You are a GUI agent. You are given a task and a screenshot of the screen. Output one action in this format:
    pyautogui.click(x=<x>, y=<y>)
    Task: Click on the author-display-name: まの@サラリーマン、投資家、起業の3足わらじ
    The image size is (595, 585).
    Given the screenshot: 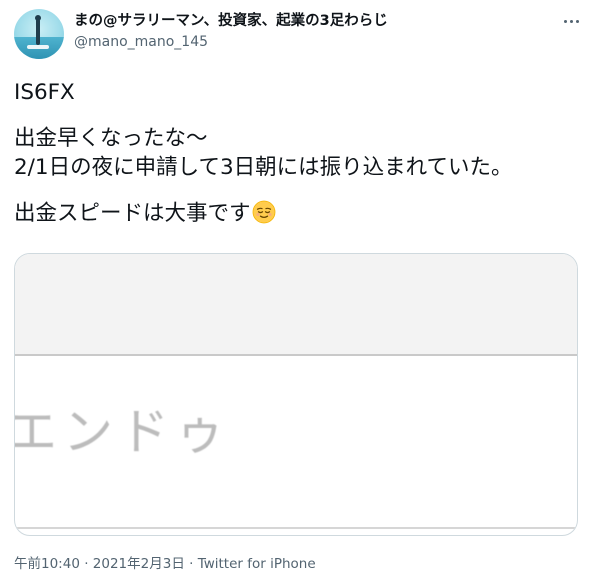 What is the action you would take?
    pyautogui.click(x=231, y=21)
    